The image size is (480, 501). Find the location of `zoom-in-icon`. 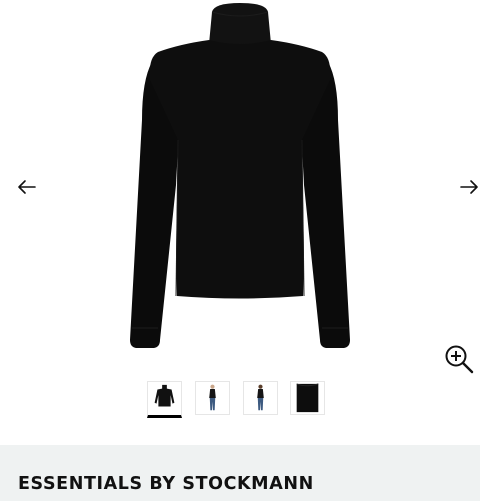

zoom-in-icon is located at coordinates (459, 359).